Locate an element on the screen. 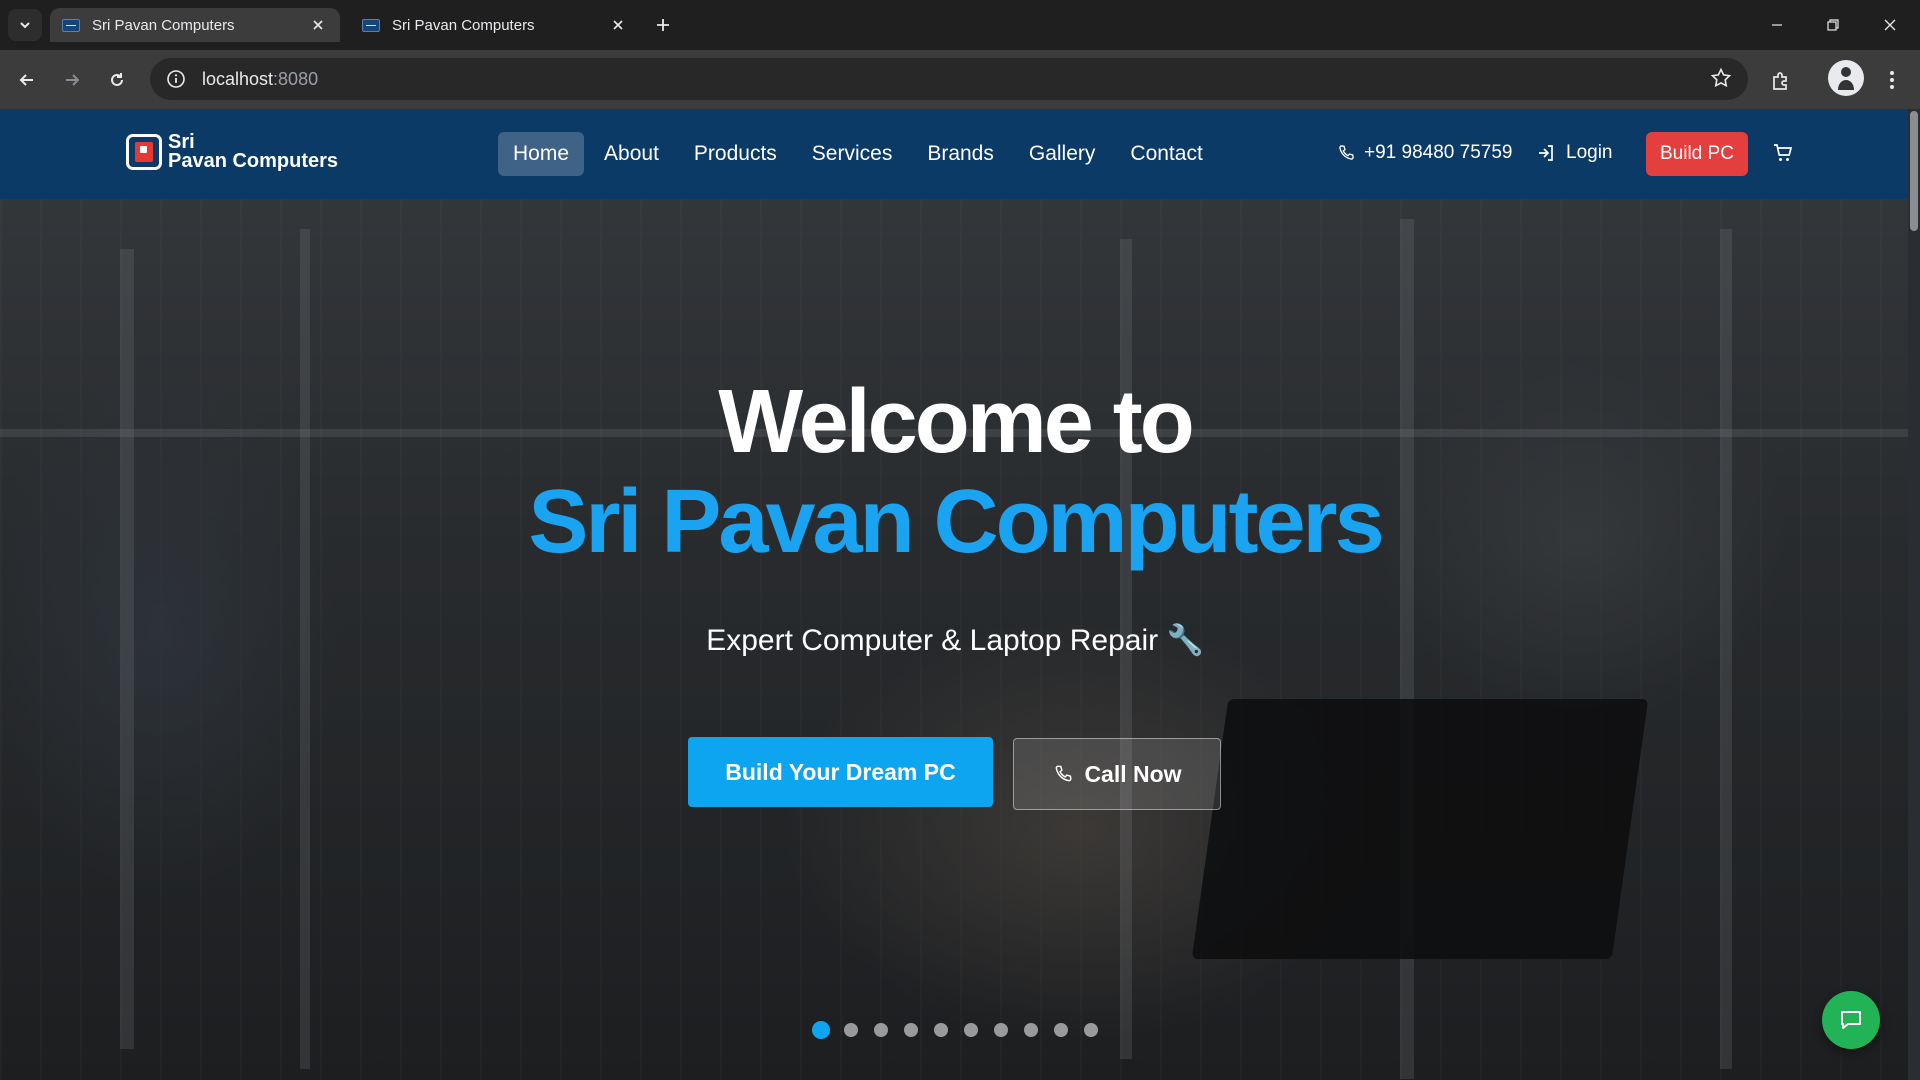 The image size is (1920, 1080). new-tab-button is located at coordinates (663, 25).